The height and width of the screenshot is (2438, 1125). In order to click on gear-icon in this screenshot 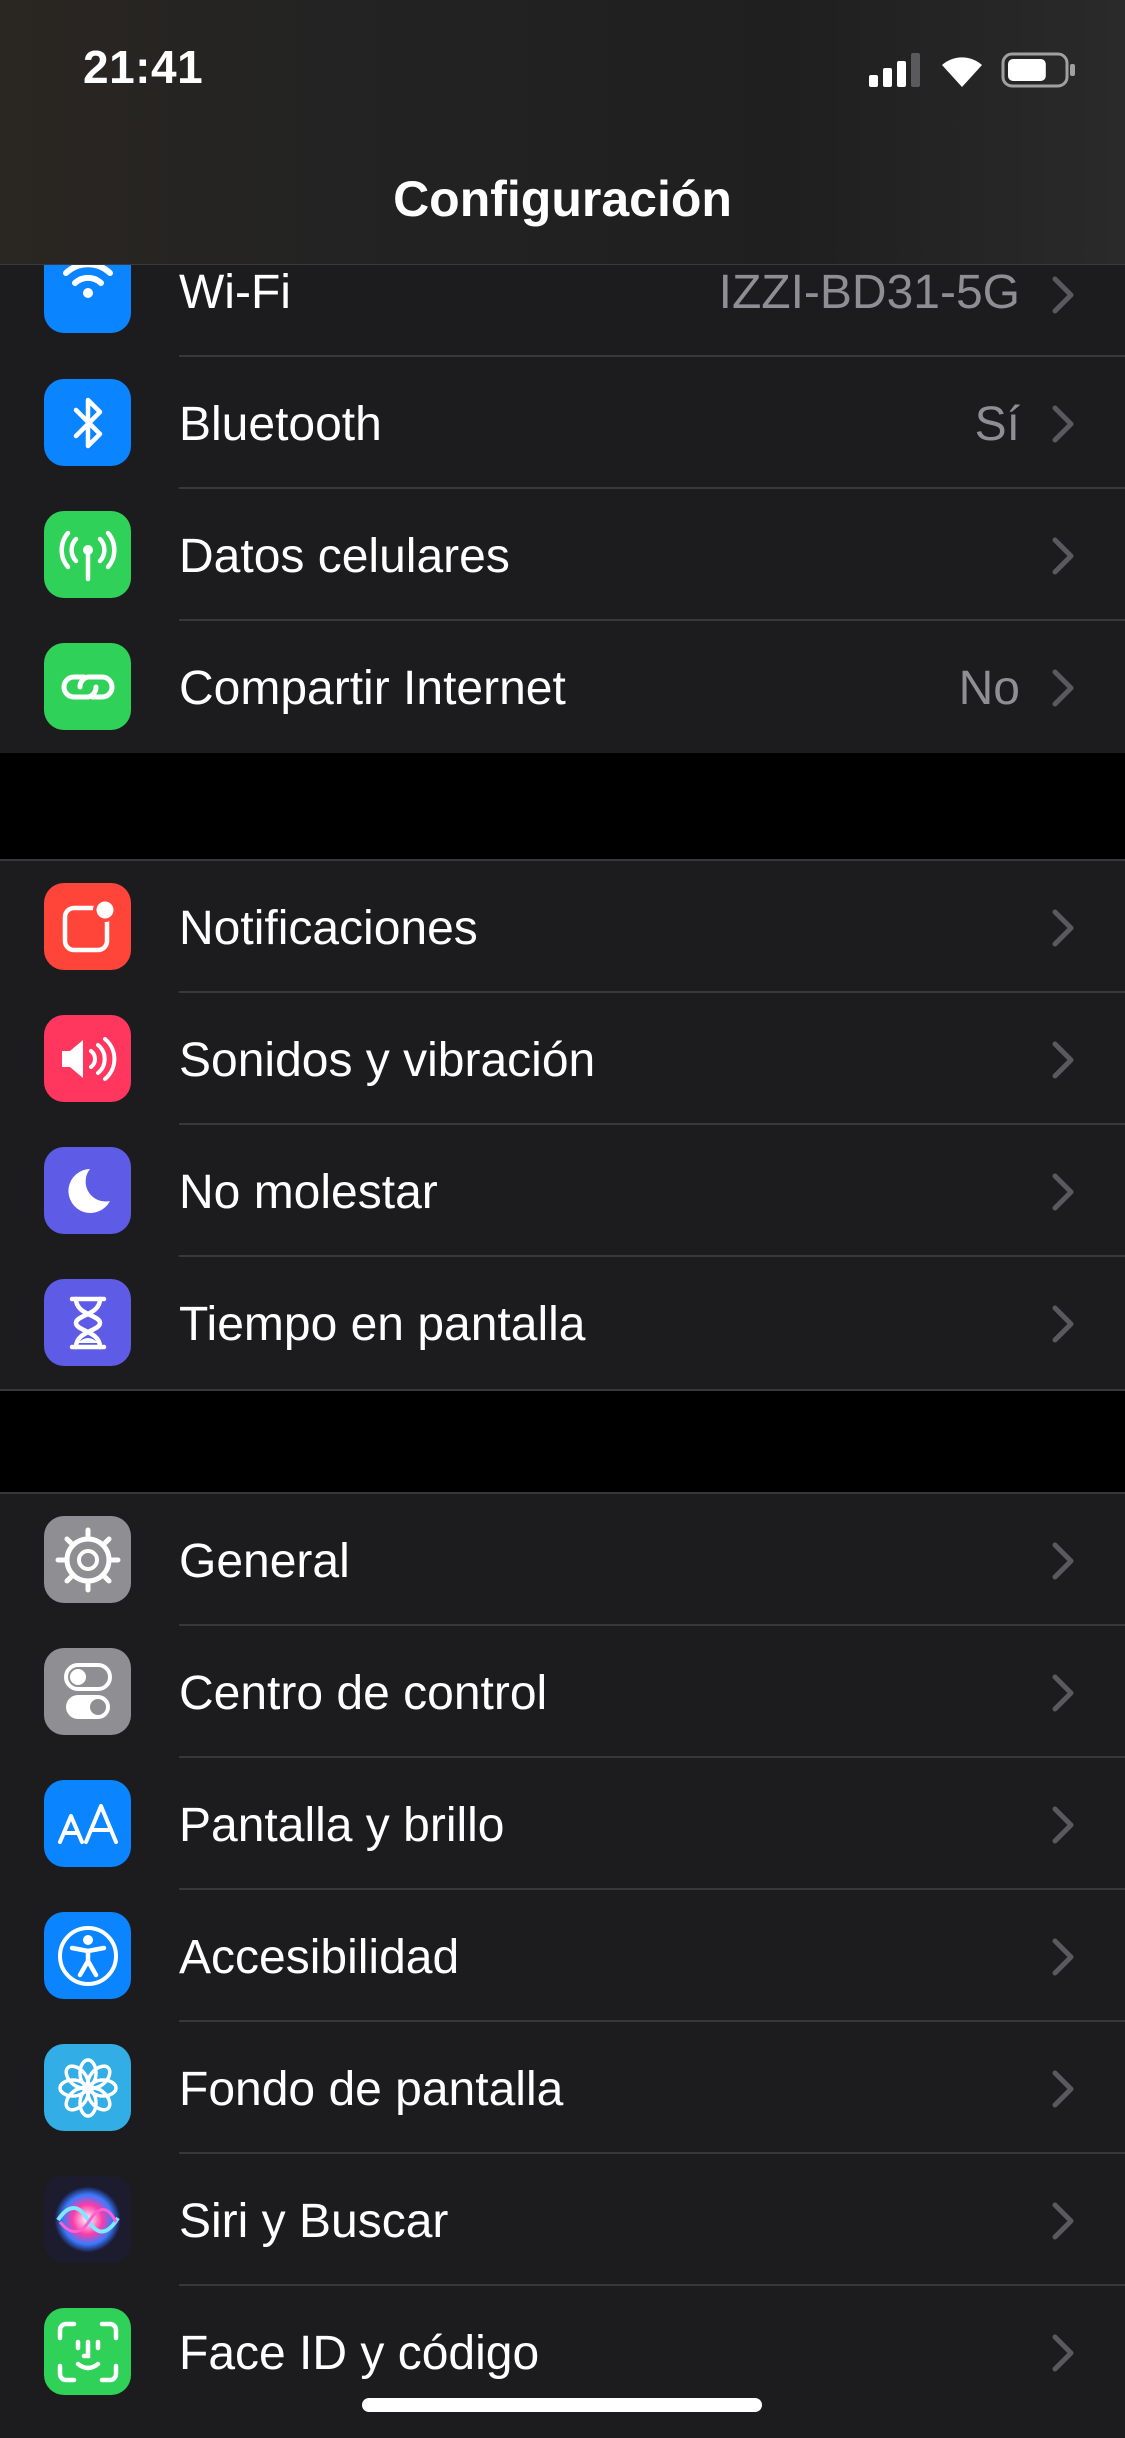, I will do `click(87, 1559)`.